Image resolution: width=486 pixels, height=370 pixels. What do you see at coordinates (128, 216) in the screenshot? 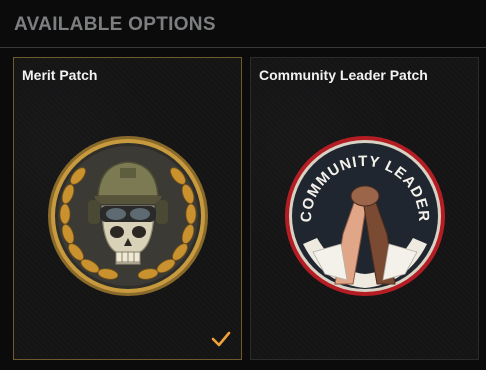
I see `merit-patch-image` at bounding box center [128, 216].